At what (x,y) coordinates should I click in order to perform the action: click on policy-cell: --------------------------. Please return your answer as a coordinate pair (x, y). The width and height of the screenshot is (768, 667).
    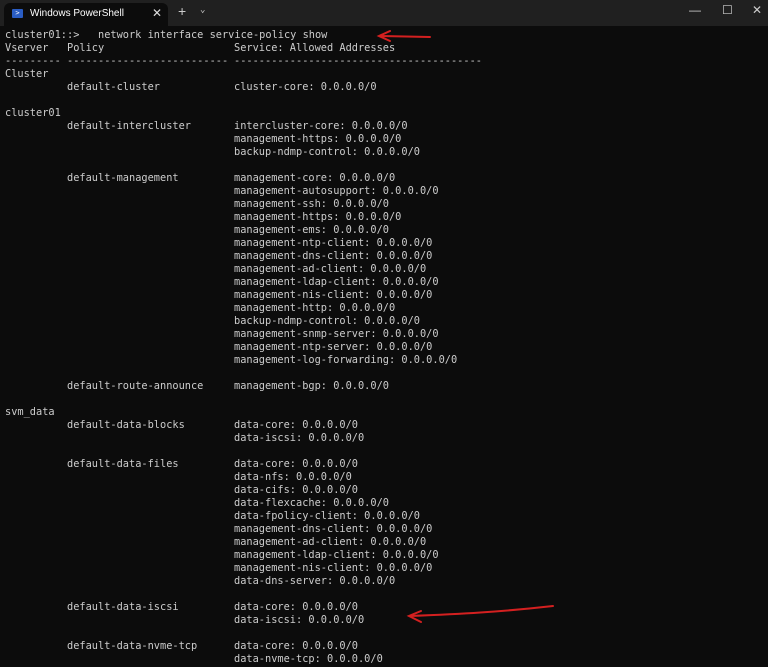
    Looking at the image, I should click on (148, 61).